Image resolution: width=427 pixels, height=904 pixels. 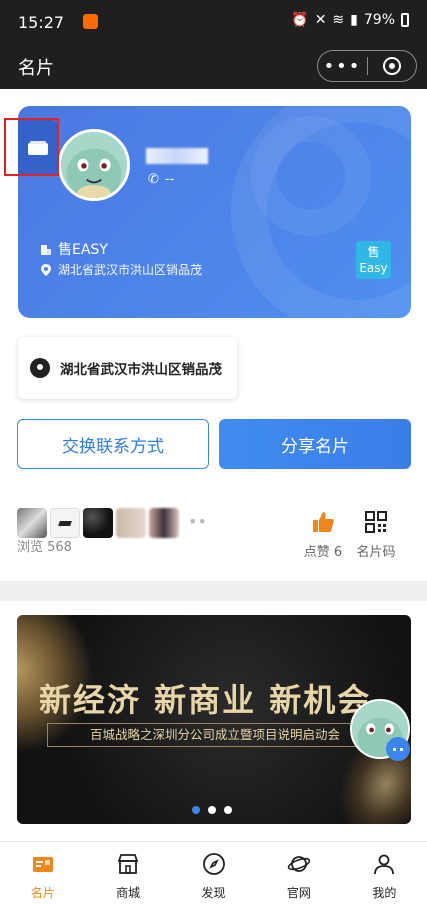 I want to click on status-icons: ⏰ ✕ ≋ ▮ 79%, so click(x=350, y=20).